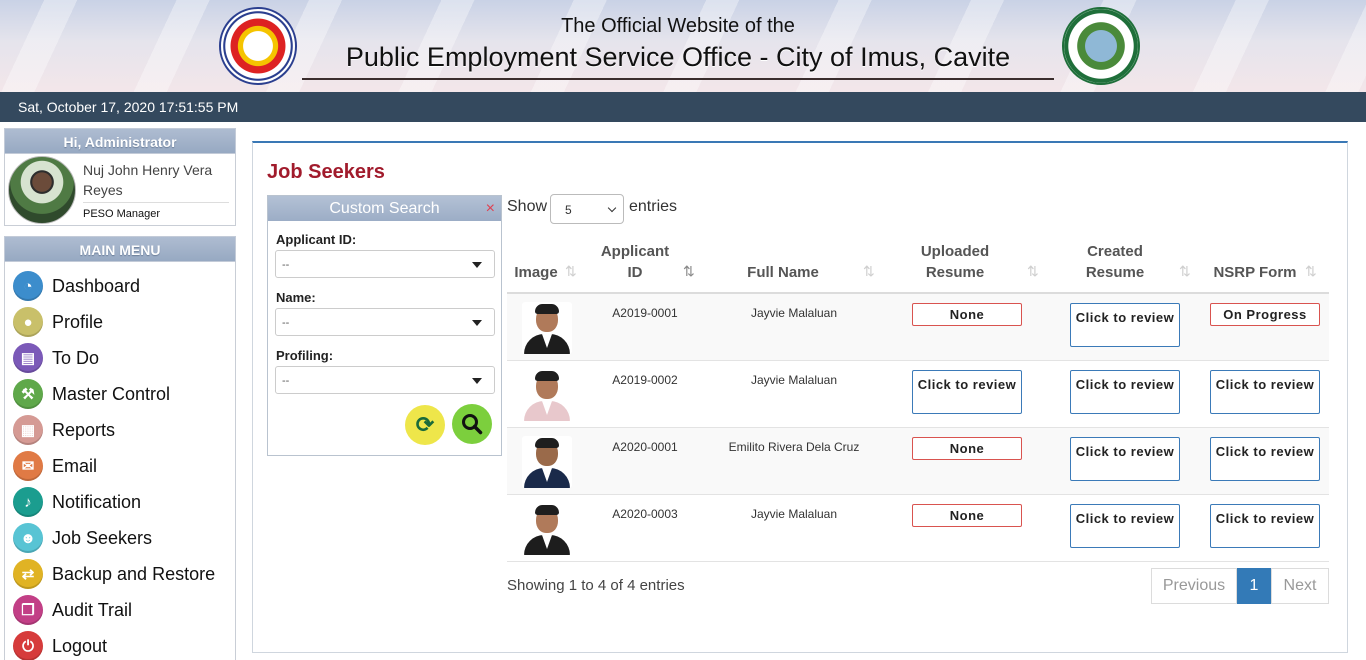  What do you see at coordinates (120, 466) in the screenshot?
I see `sidebar-item-email: ✉ Email` at bounding box center [120, 466].